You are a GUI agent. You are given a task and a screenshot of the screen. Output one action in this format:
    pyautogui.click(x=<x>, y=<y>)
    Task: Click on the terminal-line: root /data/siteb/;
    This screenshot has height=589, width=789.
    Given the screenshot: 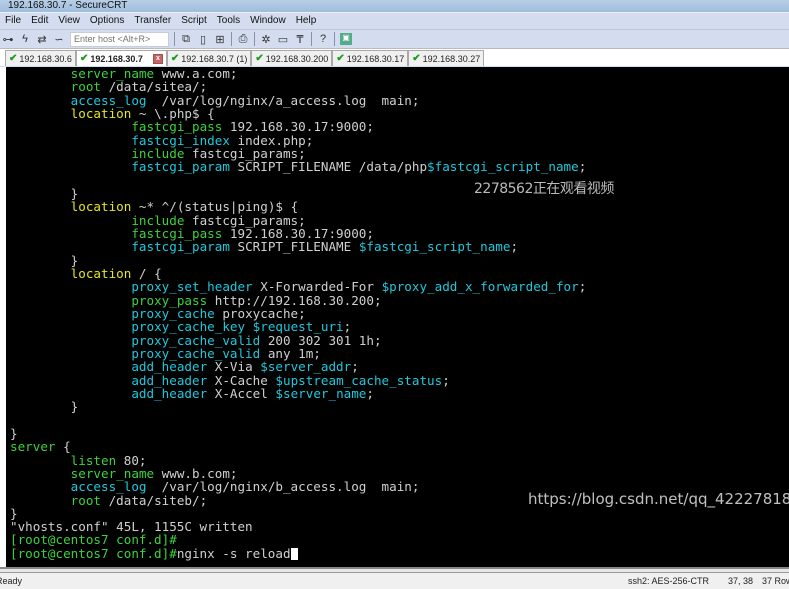 What is the action you would take?
    pyautogui.click(x=298, y=500)
    